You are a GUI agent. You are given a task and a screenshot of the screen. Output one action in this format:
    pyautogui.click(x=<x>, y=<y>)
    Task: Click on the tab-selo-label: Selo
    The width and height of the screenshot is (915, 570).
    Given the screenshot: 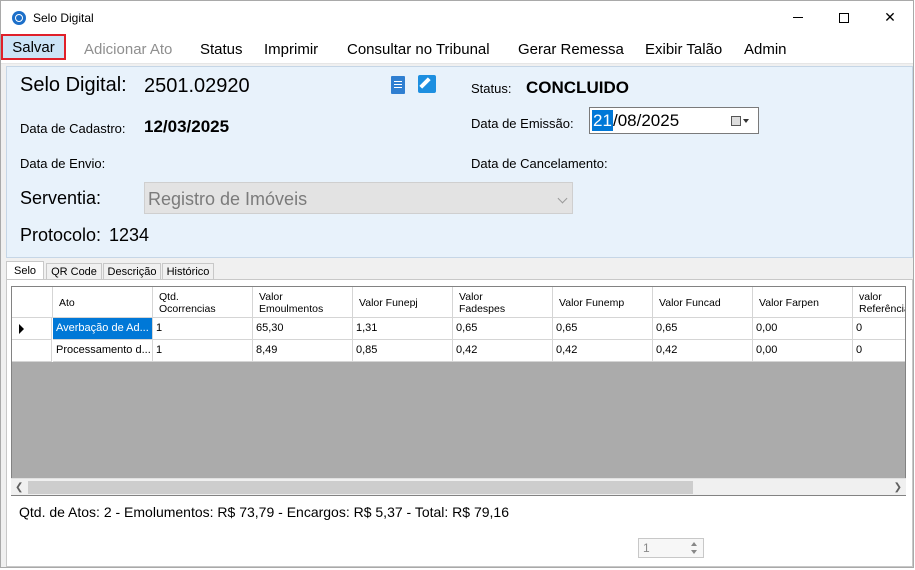 What is the action you would take?
    pyautogui.click(x=25, y=271)
    